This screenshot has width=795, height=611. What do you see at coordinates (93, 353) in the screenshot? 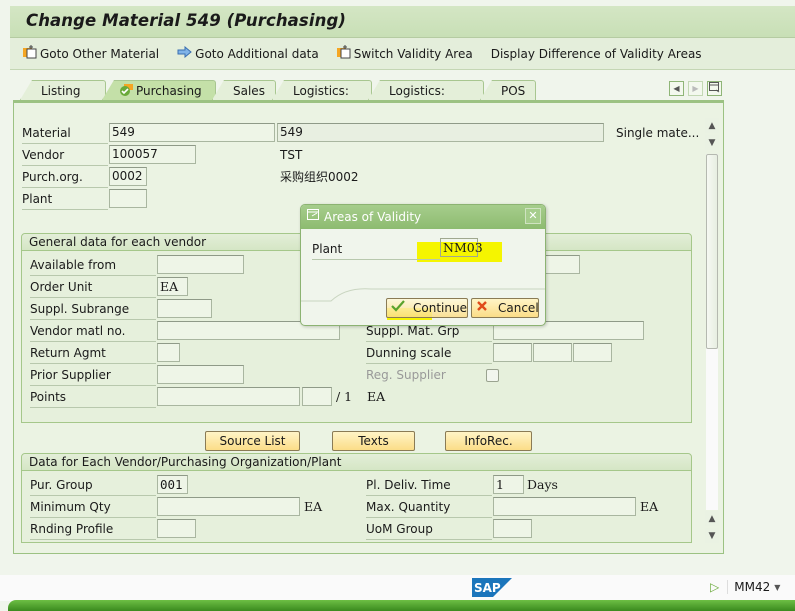
I see `return-agmt-label: Return Agmt` at bounding box center [93, 353].